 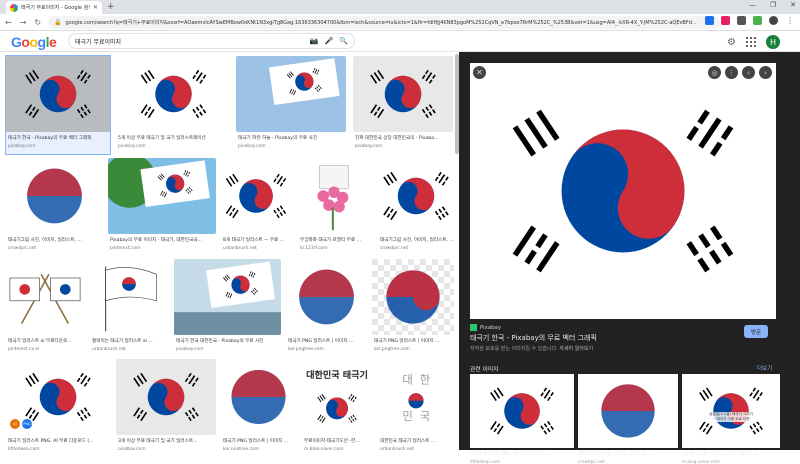 I want to click on close-window-icon: ✕, so click(x=793, y=5).